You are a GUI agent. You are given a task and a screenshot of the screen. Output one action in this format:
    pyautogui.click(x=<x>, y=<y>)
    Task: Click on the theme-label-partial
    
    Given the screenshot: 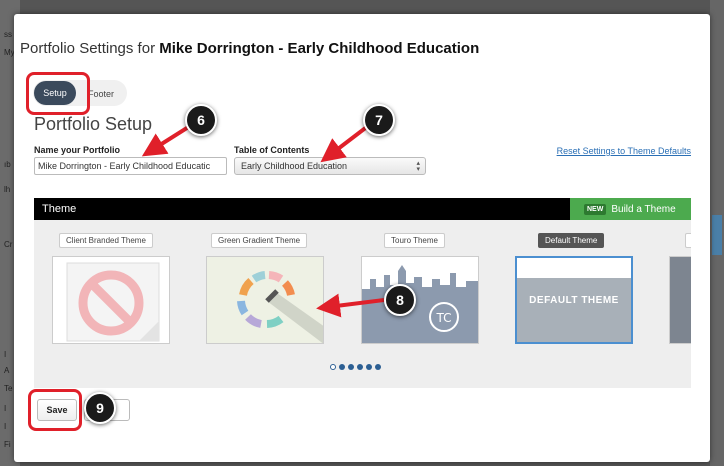 What is the action you would take?
    pyautogui.click(x=688, y=240)
    